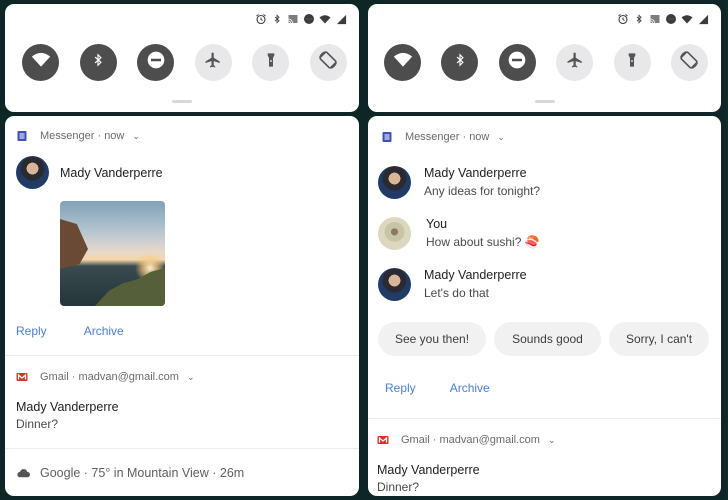 This screenshot has height=500, width=728. What do you see at coordinates (659, 339) in the screenshot?
I see `smart-reply-chip: Sorry, I can't` at bounding box center [659, 339].